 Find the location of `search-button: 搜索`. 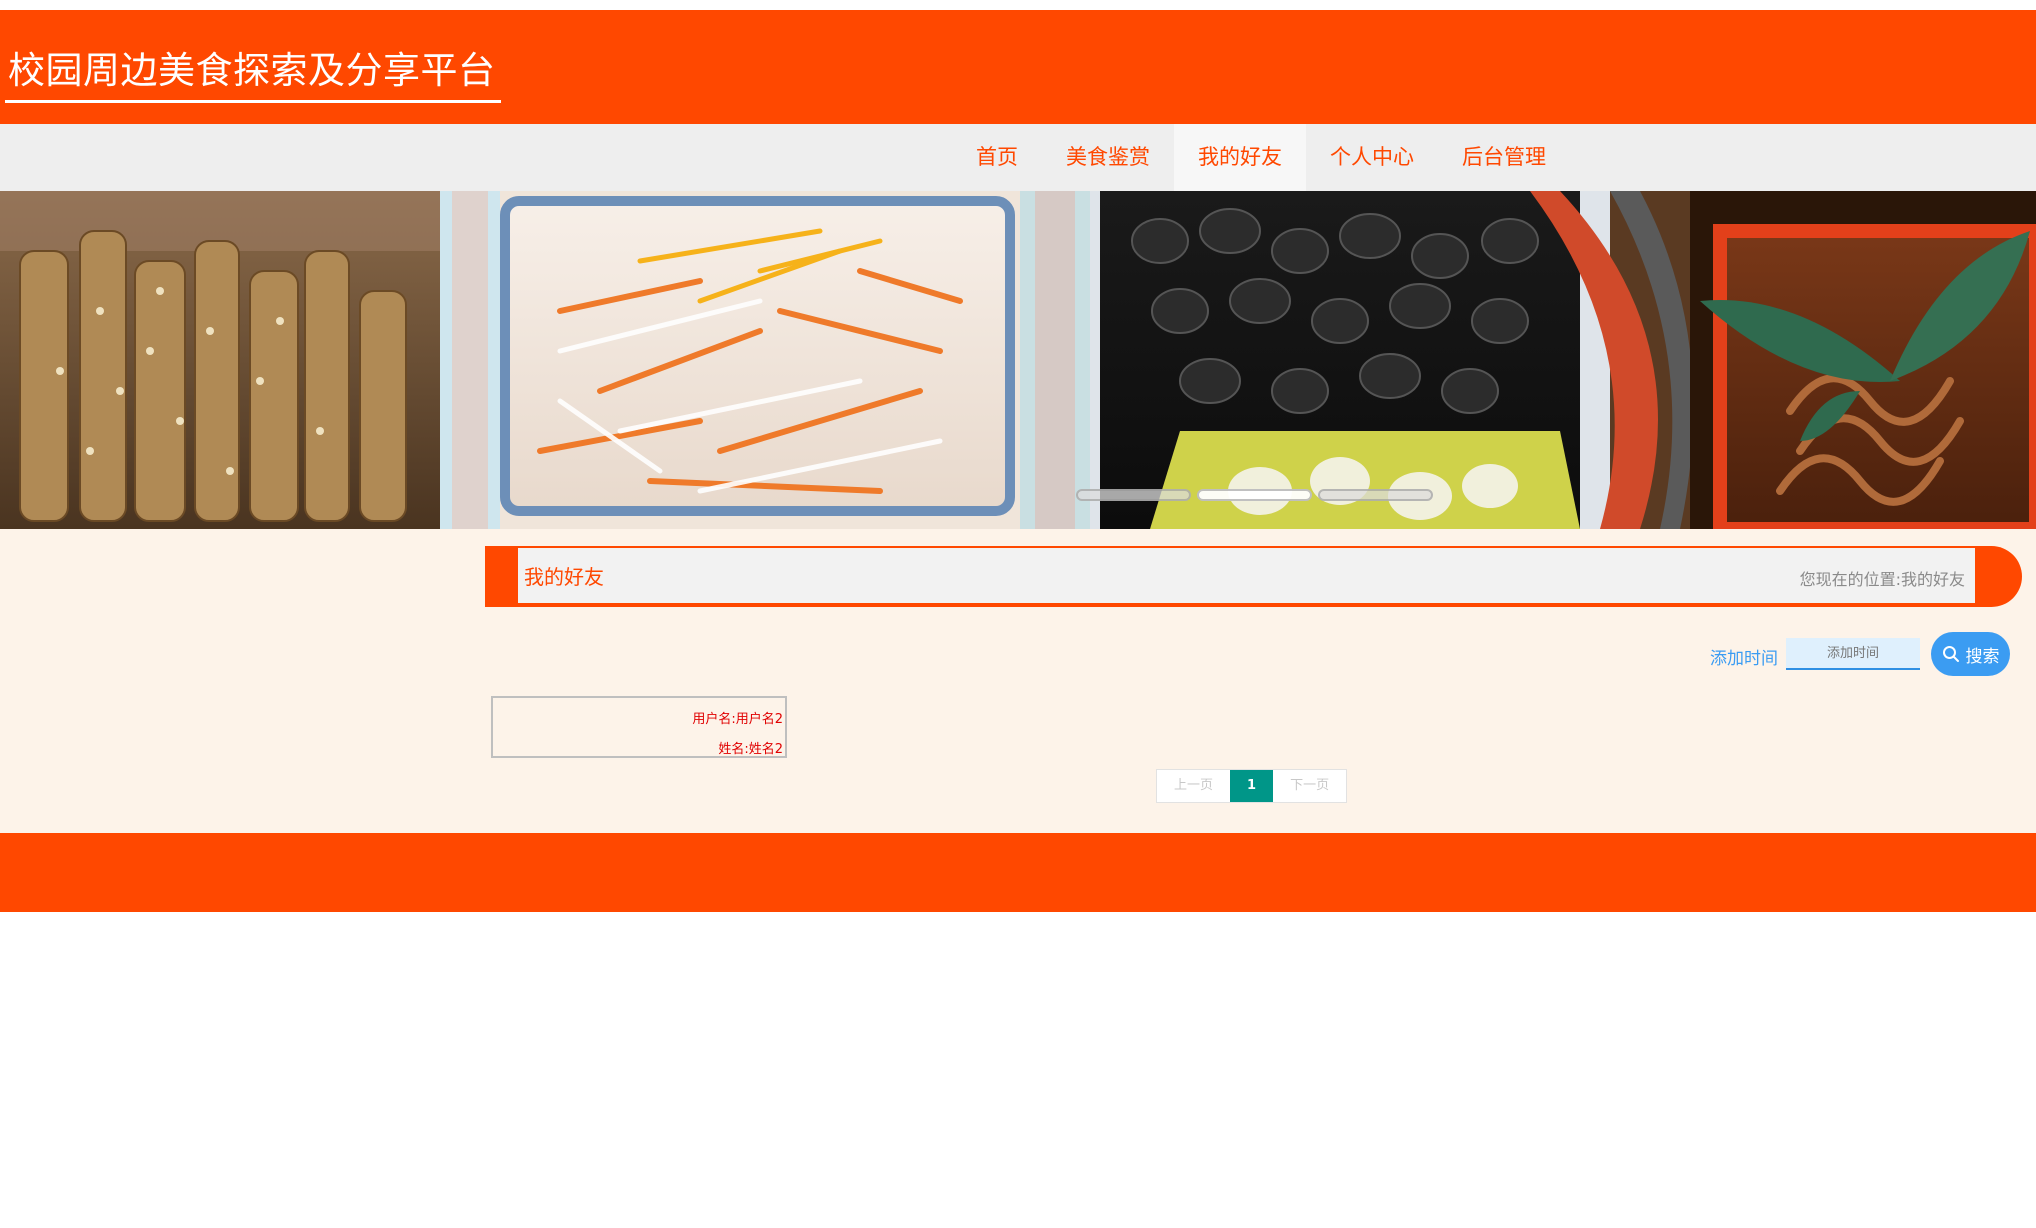

search-button: 搜索 is located at coordinates (1970, 654).